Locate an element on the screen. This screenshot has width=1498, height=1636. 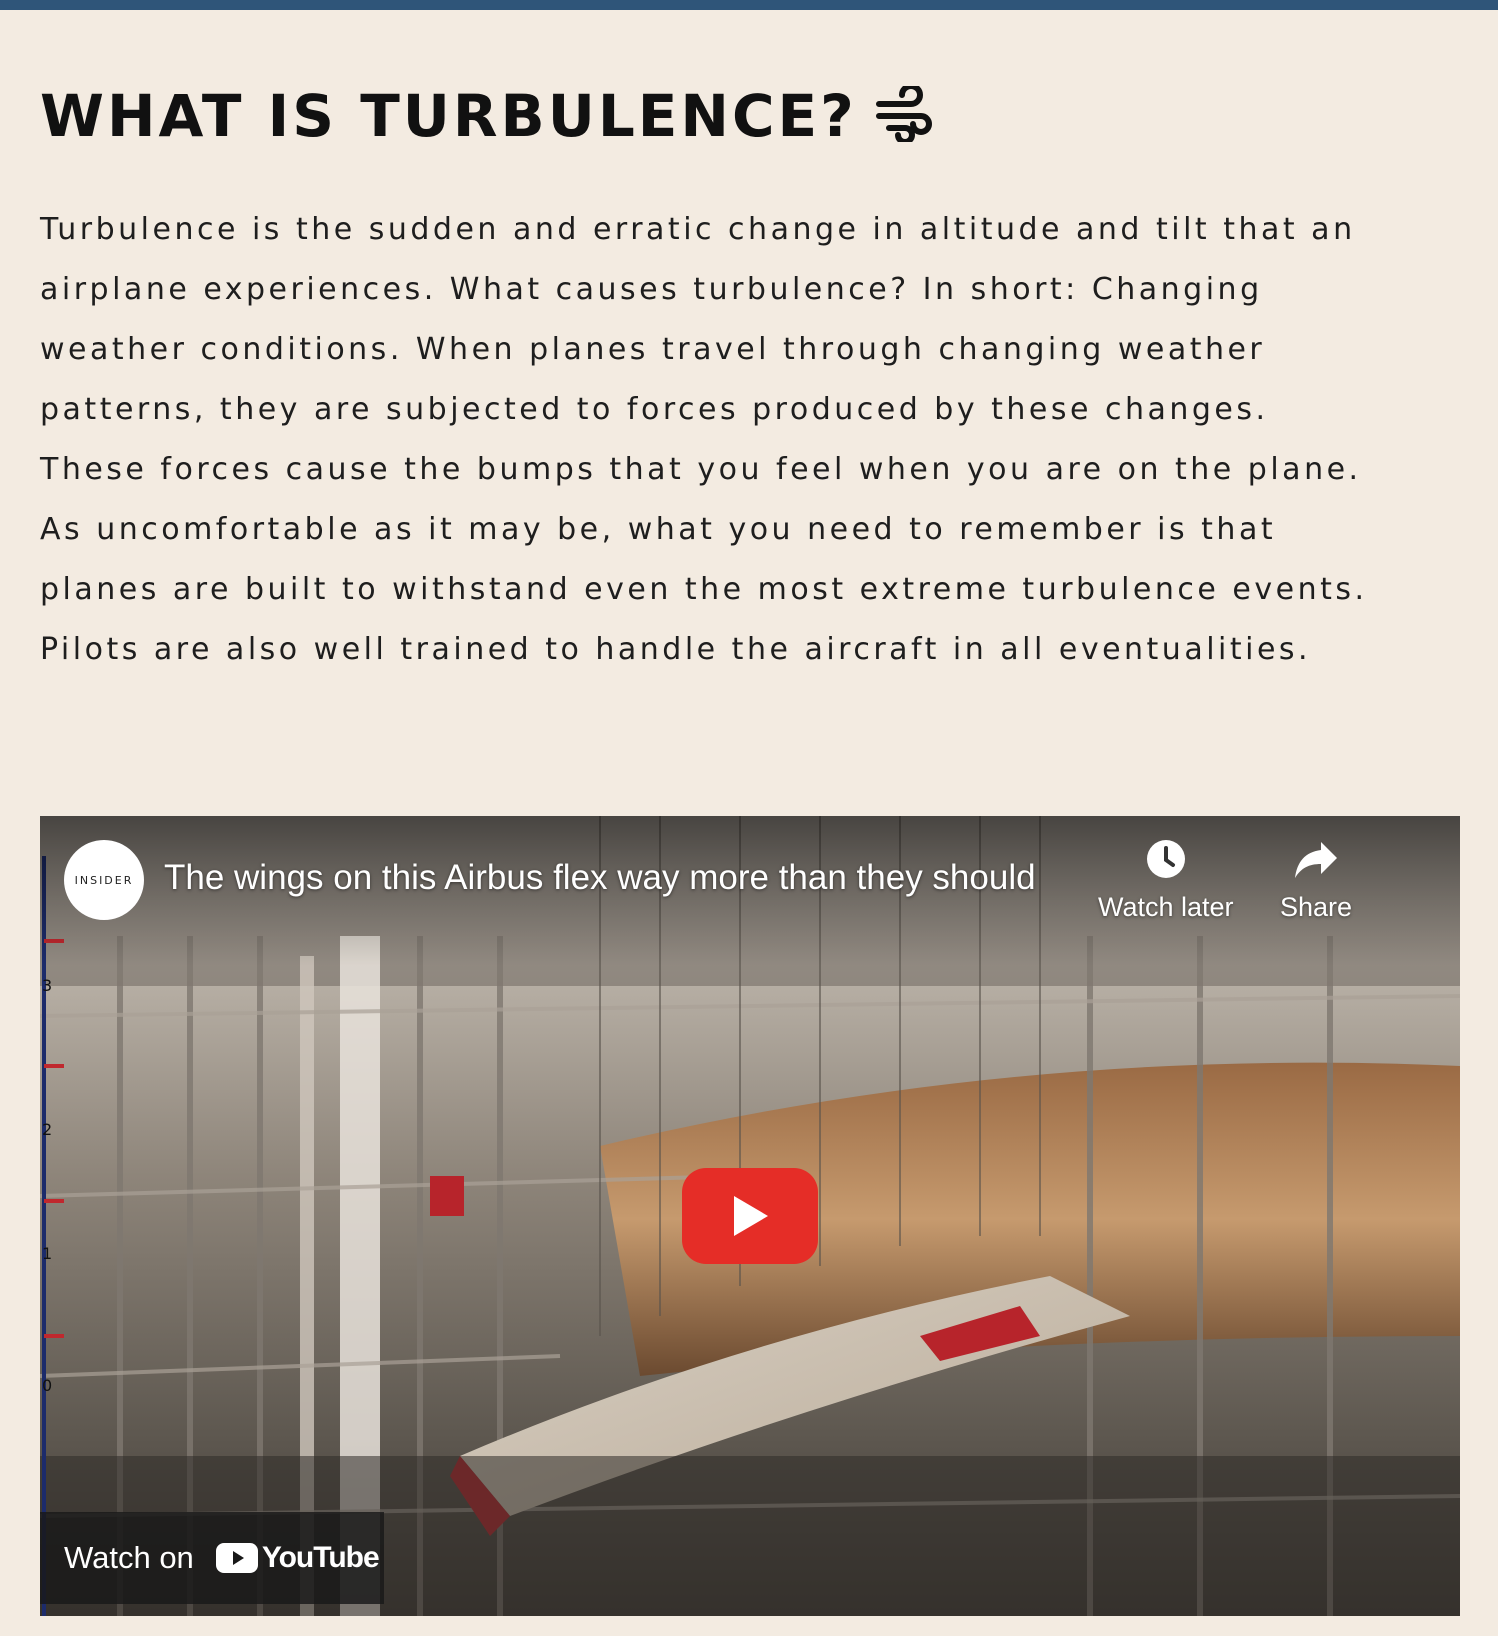
channel-avatar: INSIDER is located at coordinates (104, 880).